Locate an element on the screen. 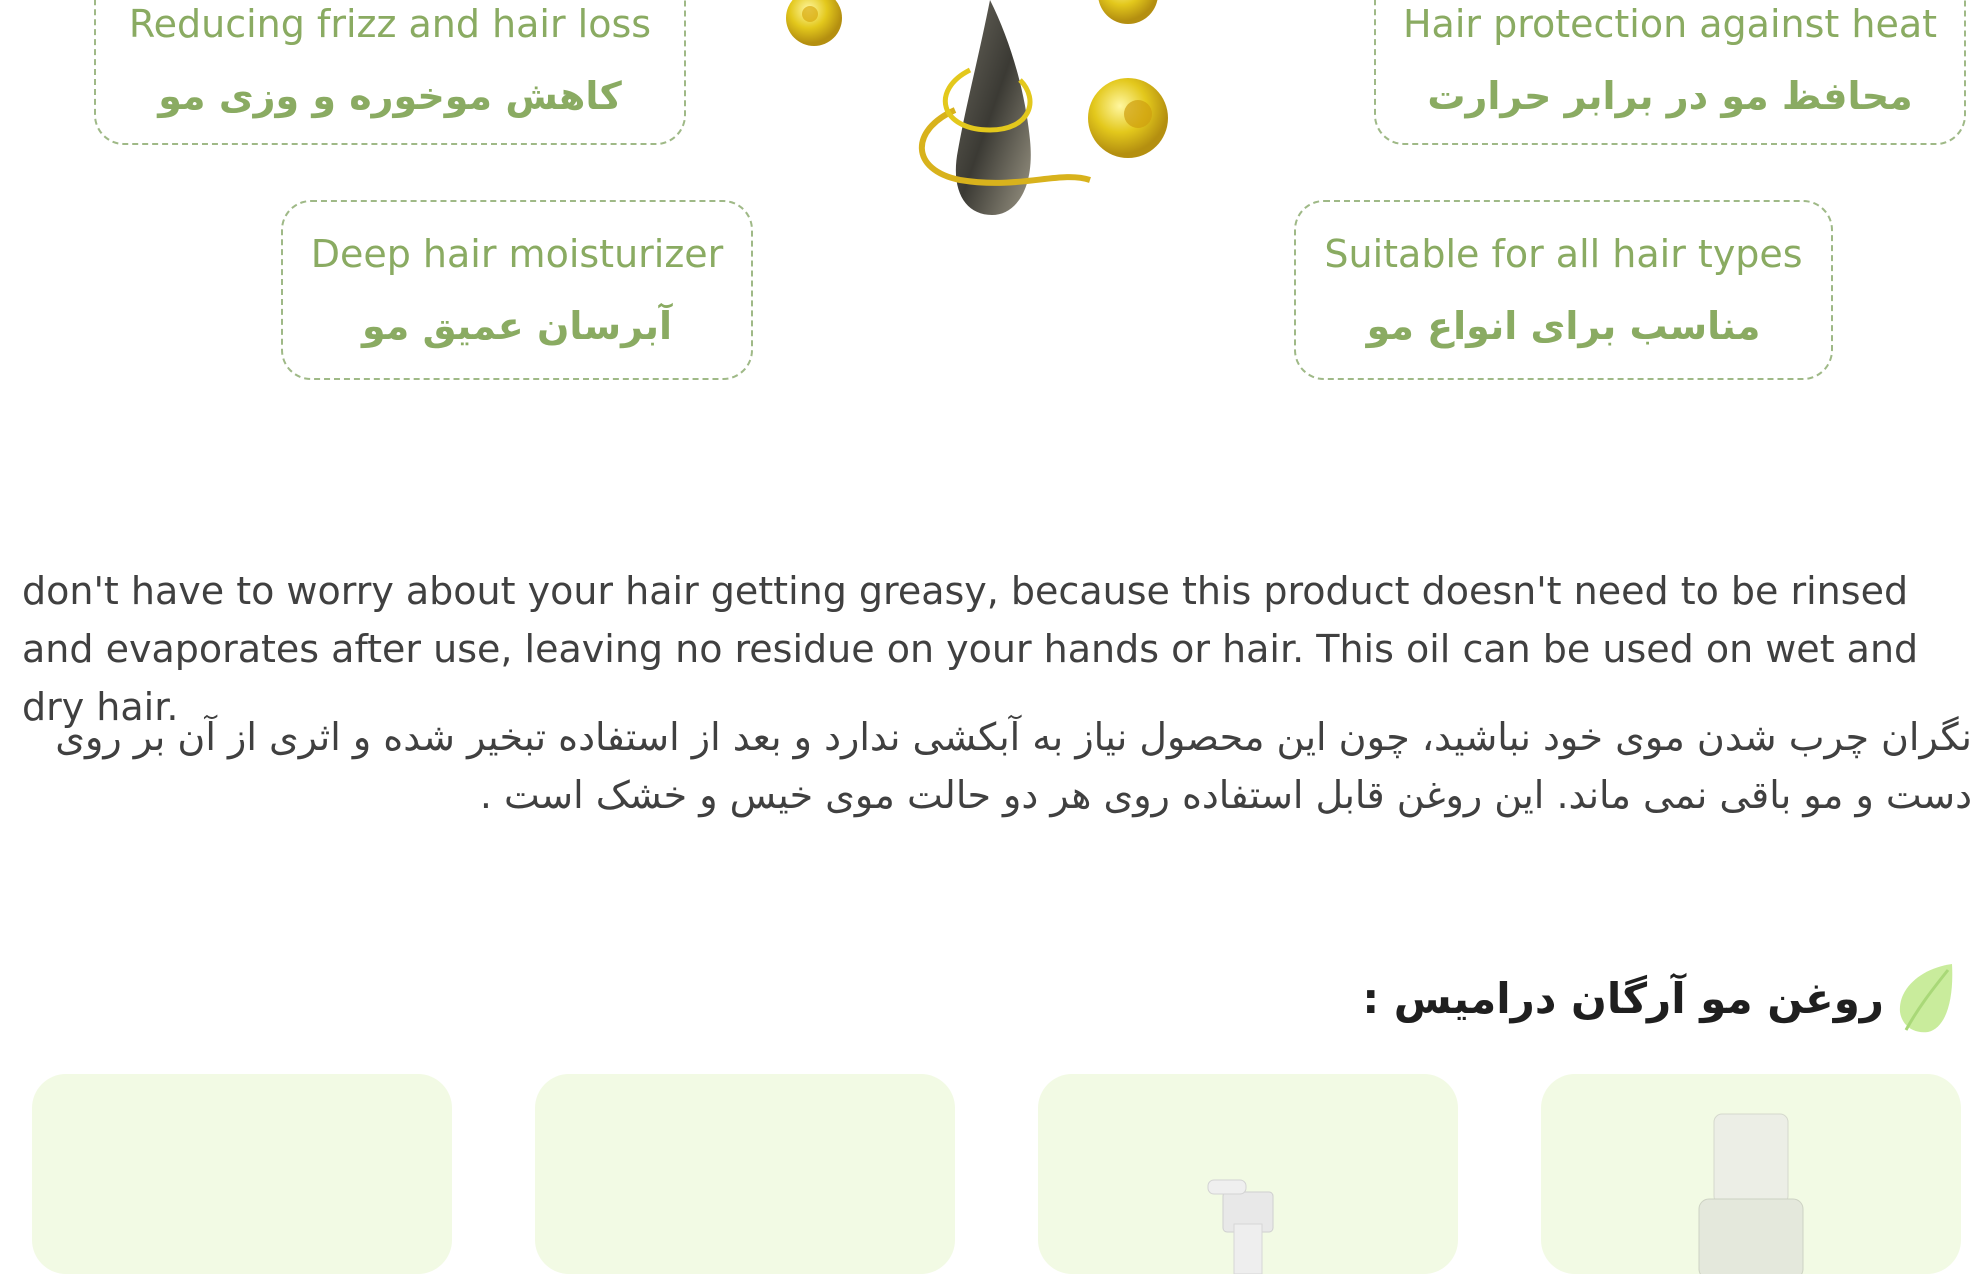 The image size is (1978, 1274). leaf-icon is located at coordinates (1926, 998).